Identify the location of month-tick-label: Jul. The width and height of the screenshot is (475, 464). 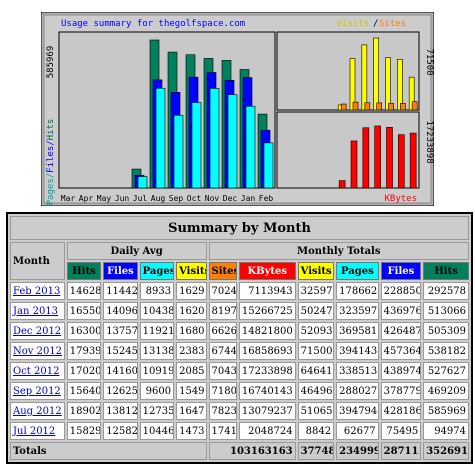
(140, 198).